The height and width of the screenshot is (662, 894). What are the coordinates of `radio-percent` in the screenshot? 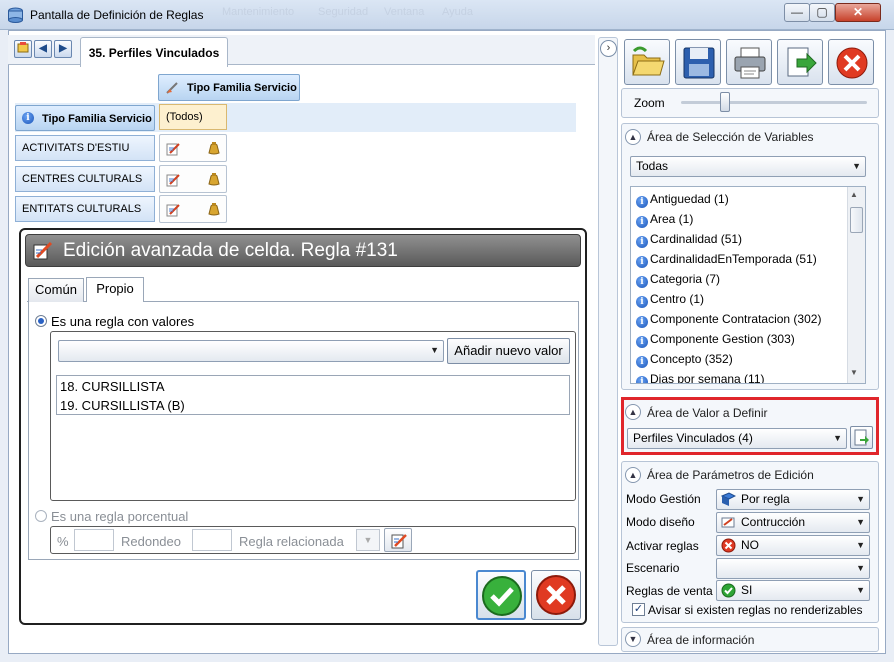 It's located at (41, 516).